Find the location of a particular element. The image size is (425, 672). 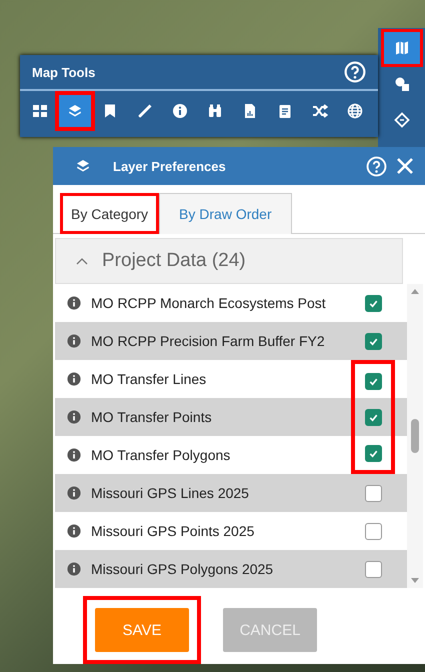

map-icon is located at coordinates (402, 48).